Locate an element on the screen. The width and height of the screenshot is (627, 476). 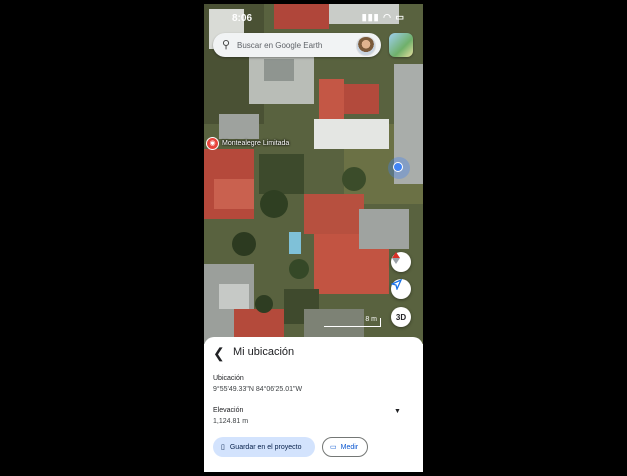
status-bar: 8:06 ▮▮▮ ◠ ▭ is located at coordinates (313, 15).